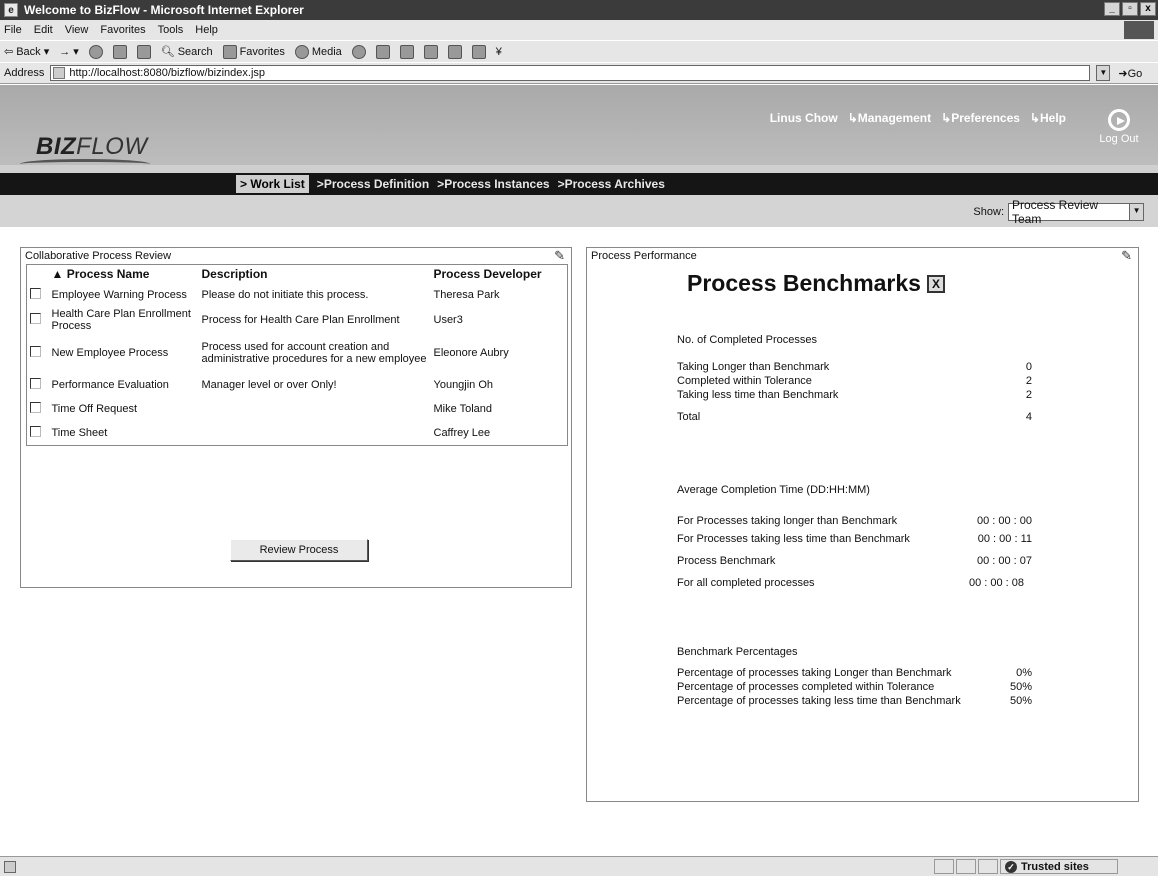 The image size is (1158, 876). Describe the element at coordinates (358, 51) in the screenshot. I see `history-icon` at that location.